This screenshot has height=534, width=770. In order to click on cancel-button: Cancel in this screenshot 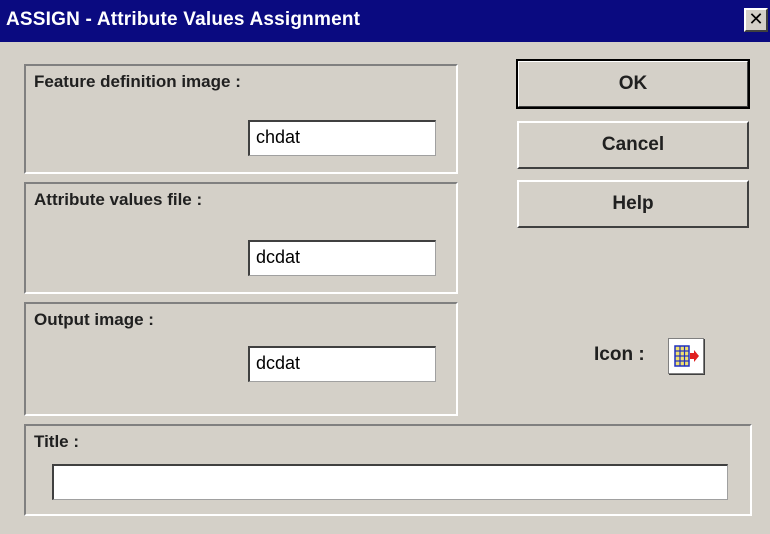, I will do `click(633, 145)`.